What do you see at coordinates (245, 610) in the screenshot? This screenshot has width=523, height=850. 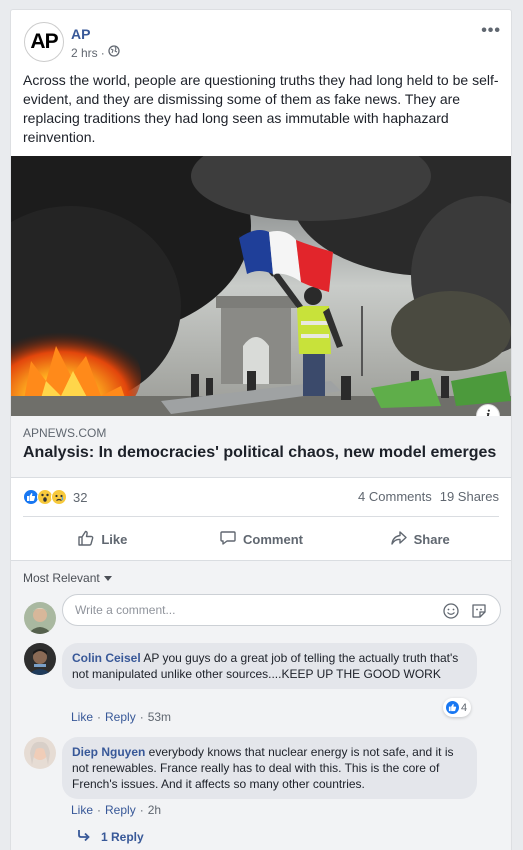 I see `comment-input` at bounding box center [245, 610].